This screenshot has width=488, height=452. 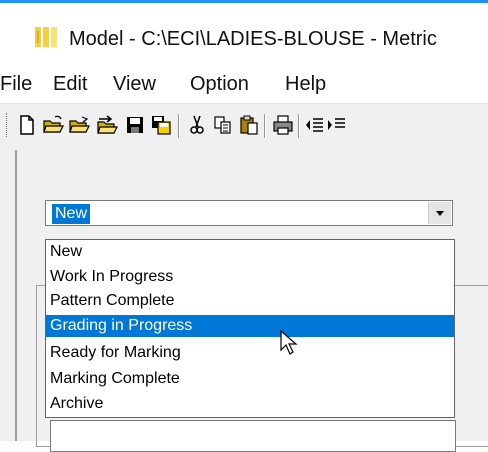 I want to click on dropdown-option-ready-for-marking: Ready for Marking, so click(x=250, y=353).